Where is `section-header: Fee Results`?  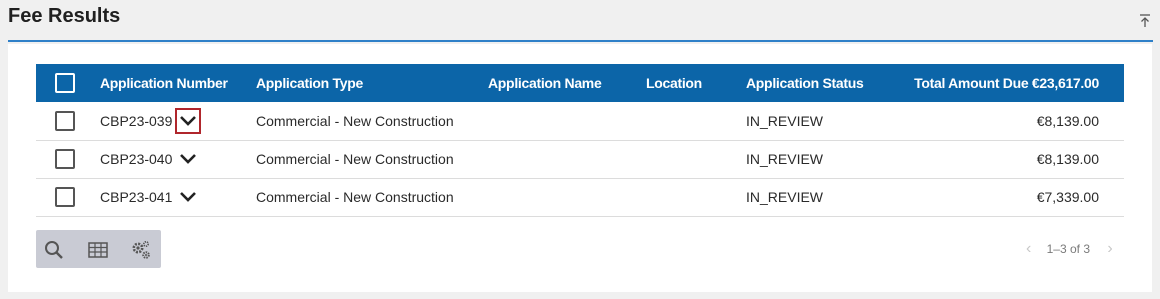
section-header: Fee Results is located at coordinates (580, 21).